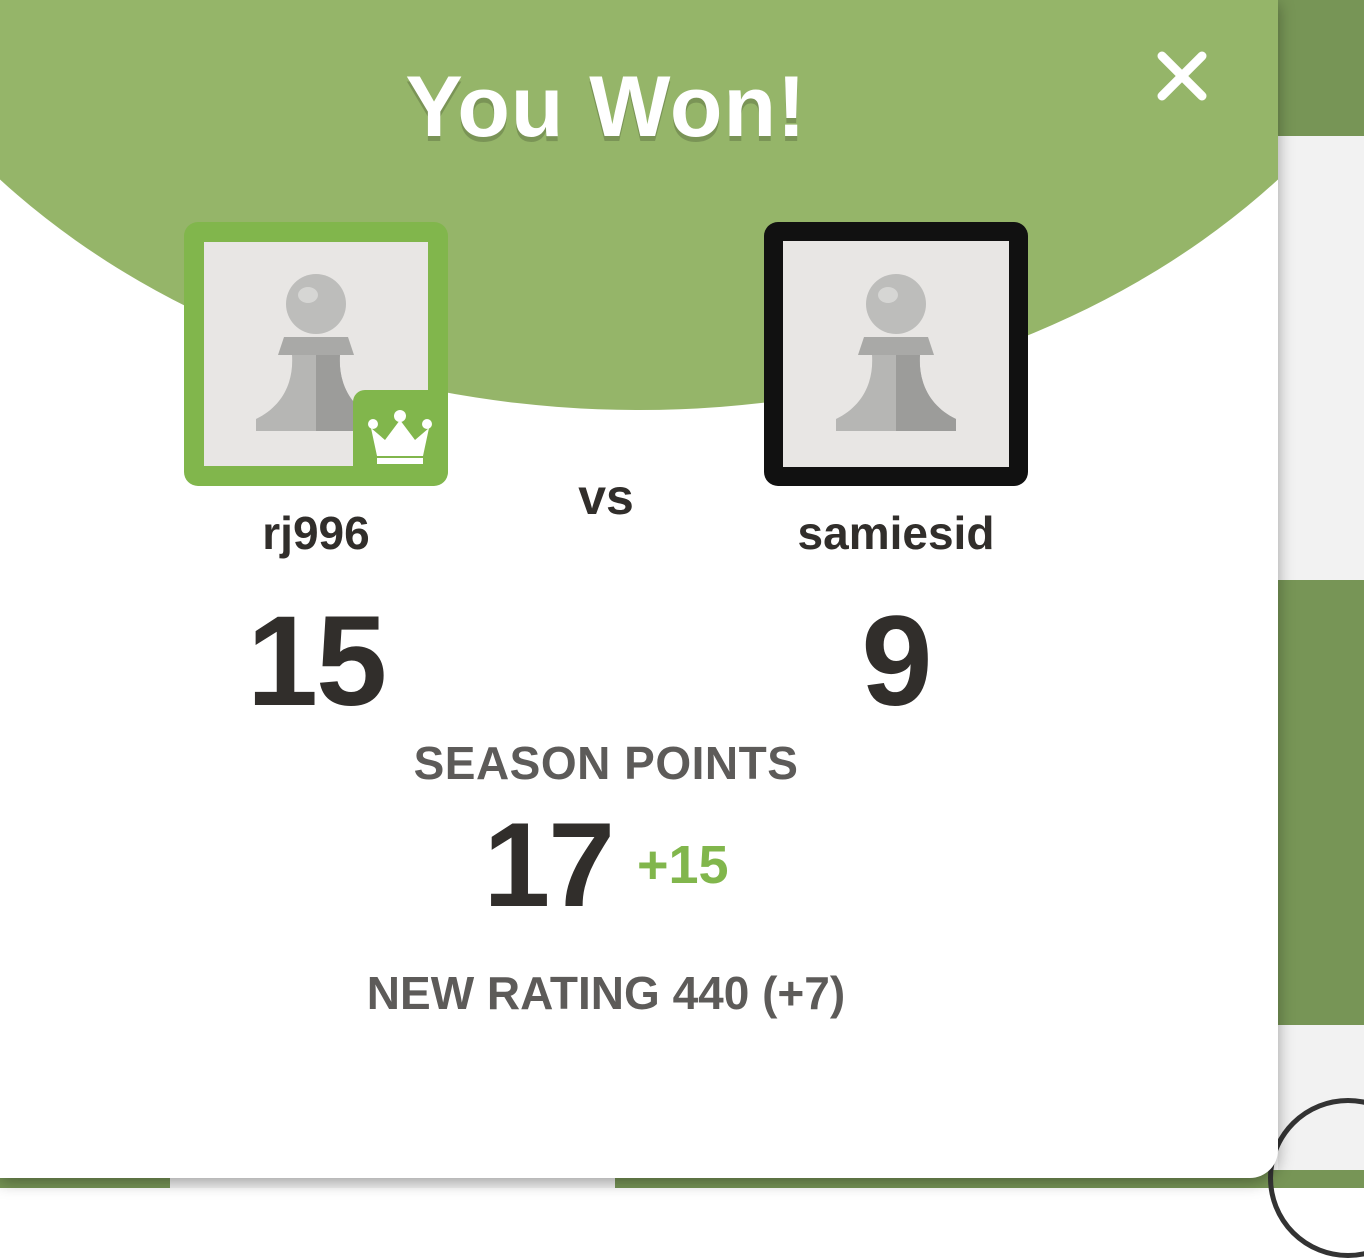 The width and height of the screenshot is (1364, 1258). What do you see at coordinates (682, 865) in the screenshot?
I see `season-points-delta: +15` at bounding box center [682, 865].